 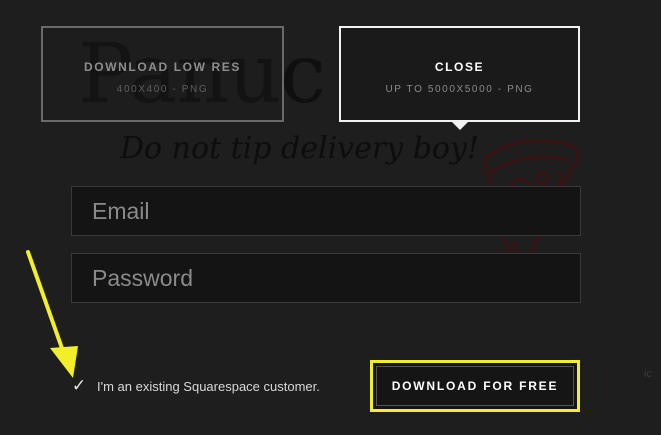 I want to click on password-field, so click(x=326, y=278).